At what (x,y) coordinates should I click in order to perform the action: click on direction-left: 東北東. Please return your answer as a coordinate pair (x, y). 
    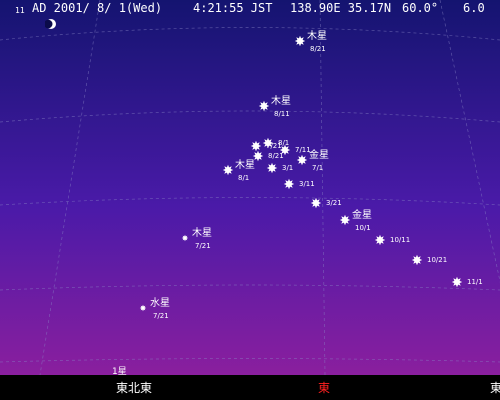
    Looking at the image, I should click on (134, 388).